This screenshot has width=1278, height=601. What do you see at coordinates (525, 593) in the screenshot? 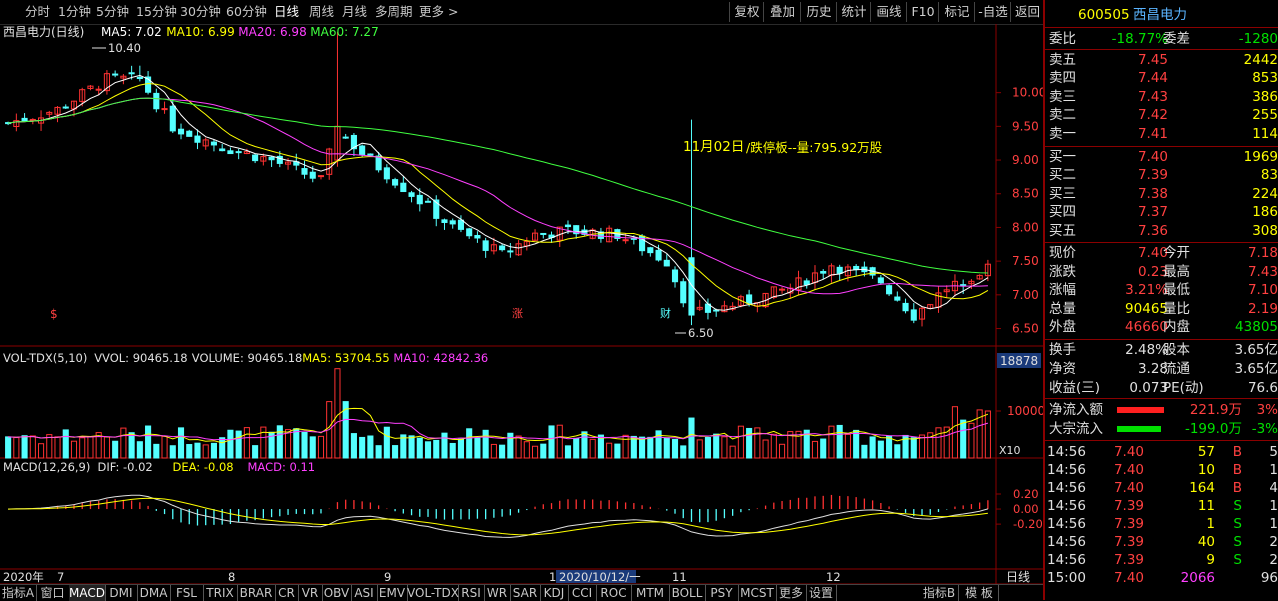
I see `indicator-tab-16: SAR` at bounding box center [525, 593].